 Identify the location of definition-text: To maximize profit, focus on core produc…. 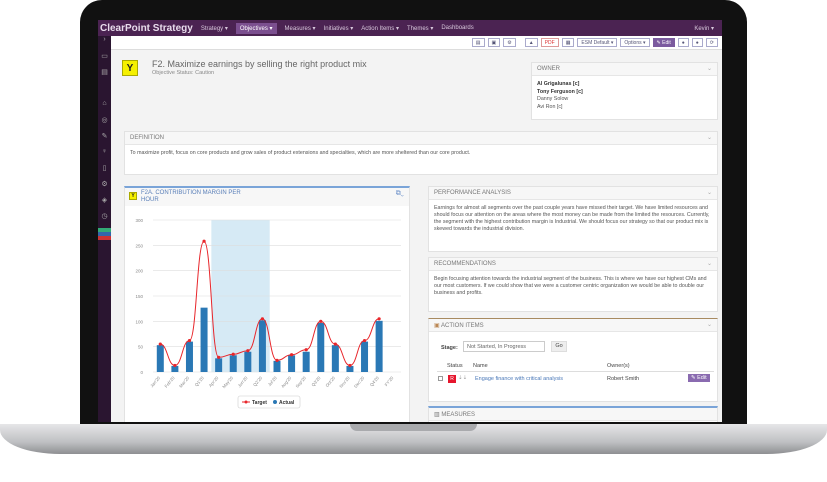
(300, 153).